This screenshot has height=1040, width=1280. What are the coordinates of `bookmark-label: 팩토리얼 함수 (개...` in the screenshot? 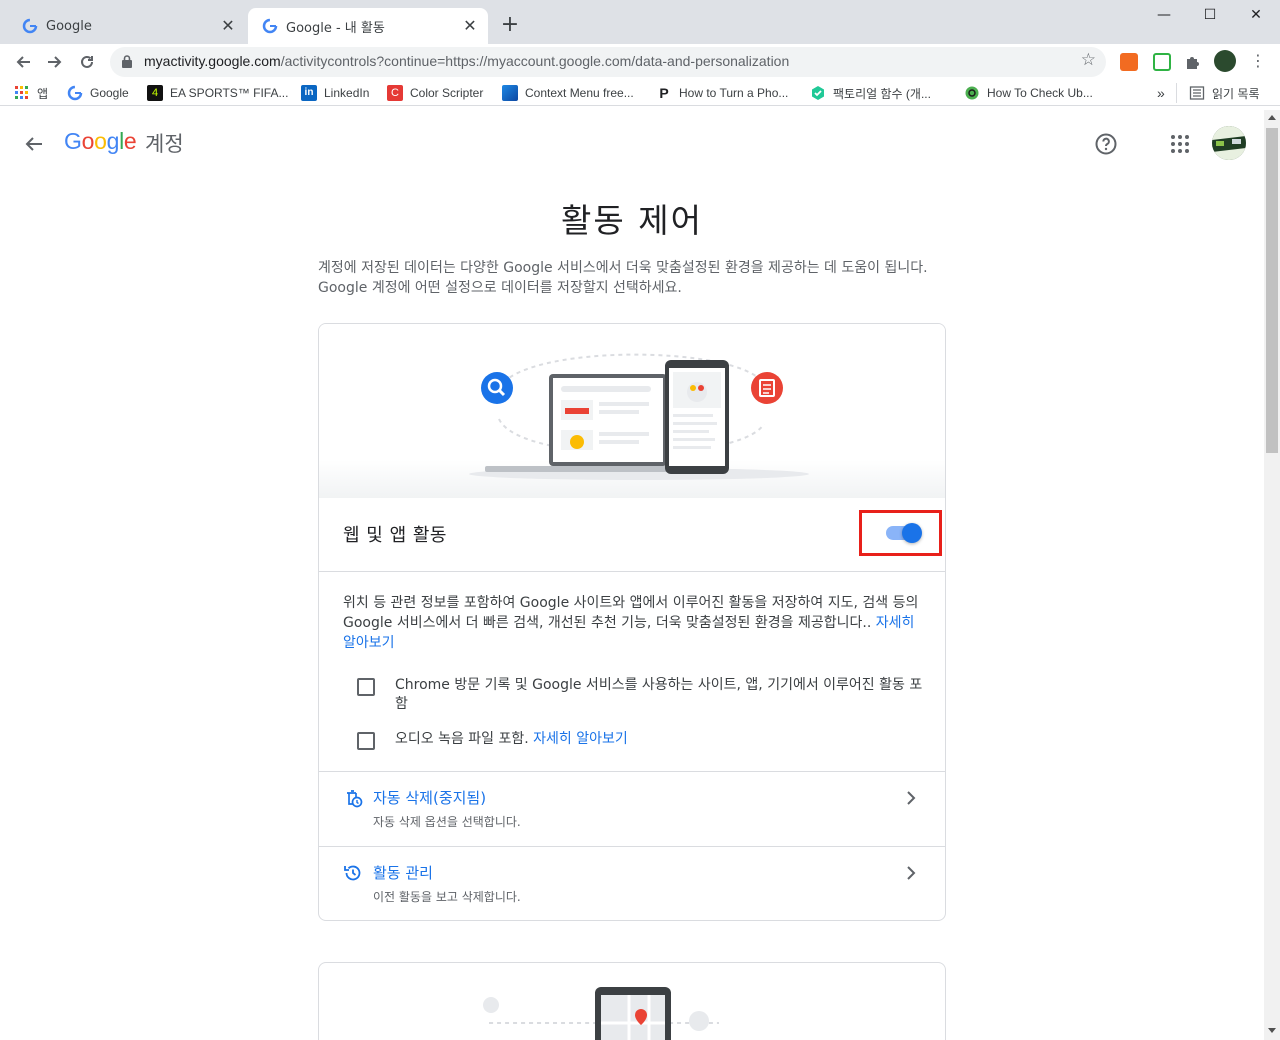 It's located at (882, 93).